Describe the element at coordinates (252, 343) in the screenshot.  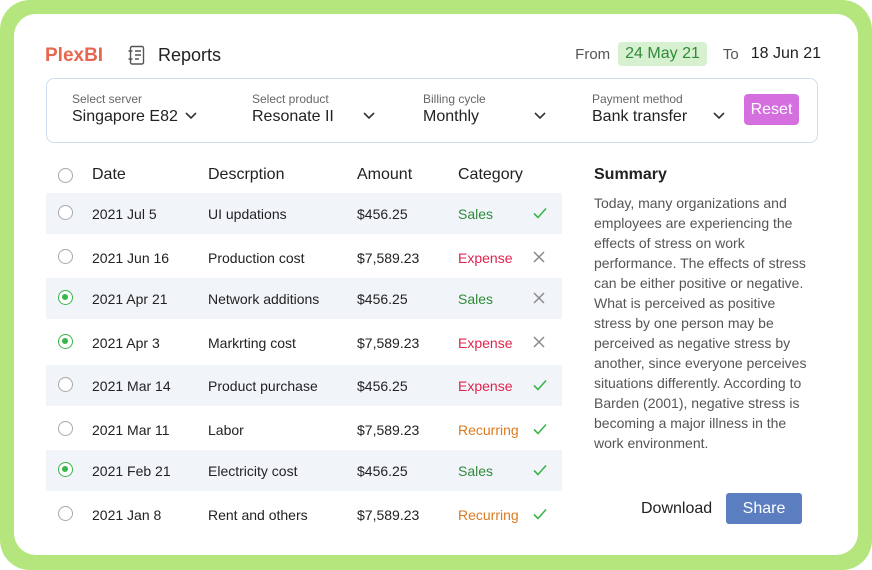
I see `row-description: Markrting cost` at that location.